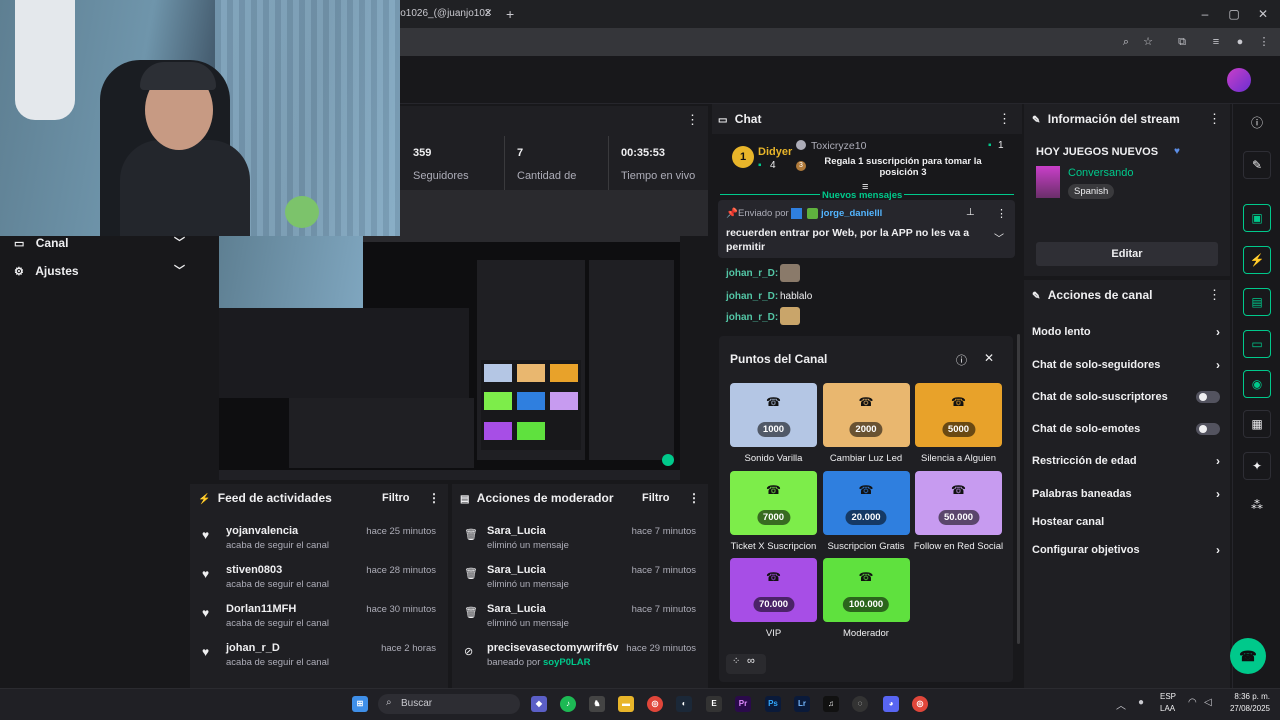  What do you see at coordinates (838, 146) in the screenshot?
I see `gift-user: Toxicryze10` at bounding box center [838, 146].